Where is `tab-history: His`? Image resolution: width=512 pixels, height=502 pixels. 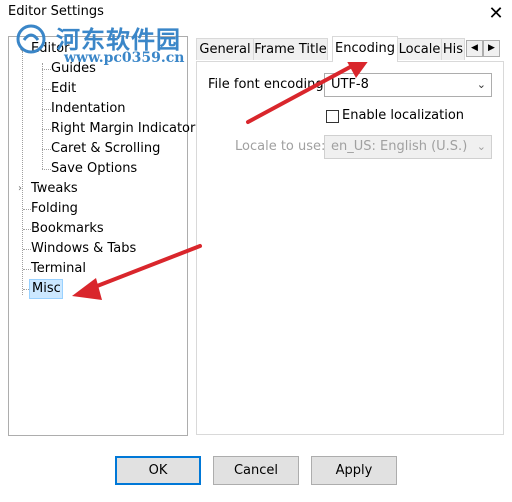 tab-history: His is located at coordinates (453, 49).